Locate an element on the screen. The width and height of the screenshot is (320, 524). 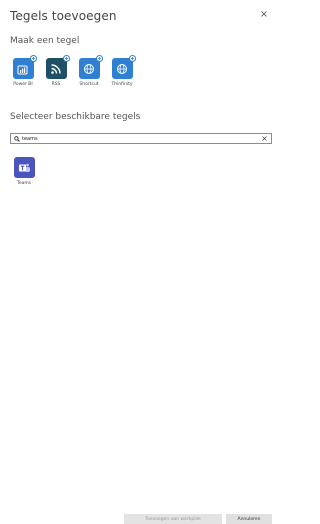
tile-power-bi: Power BI is located at coordinates (23, 71).